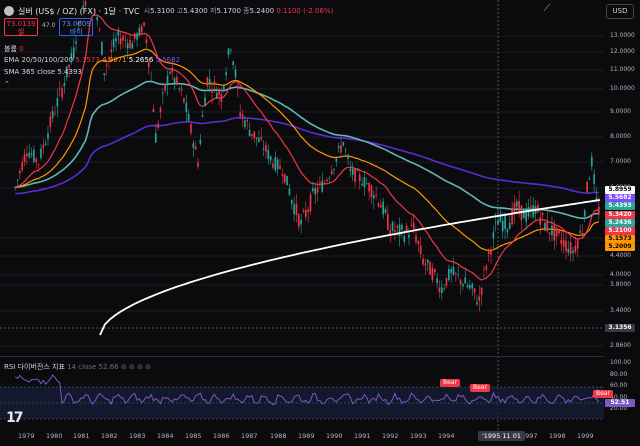 The width and height of the screenshot is (640, 446). I want to click on pane-separator, so click(302, 356).